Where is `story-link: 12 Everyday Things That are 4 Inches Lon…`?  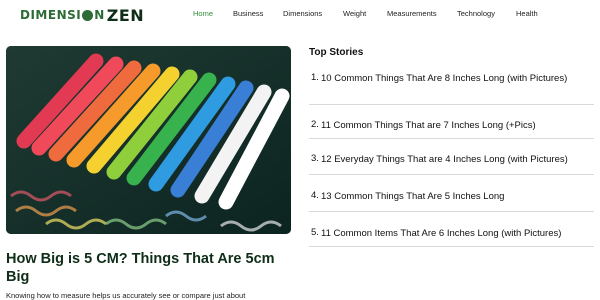
story-link: 12 Everyday Things That are 4 Inches Lon… is located at coordinates (457, 152).